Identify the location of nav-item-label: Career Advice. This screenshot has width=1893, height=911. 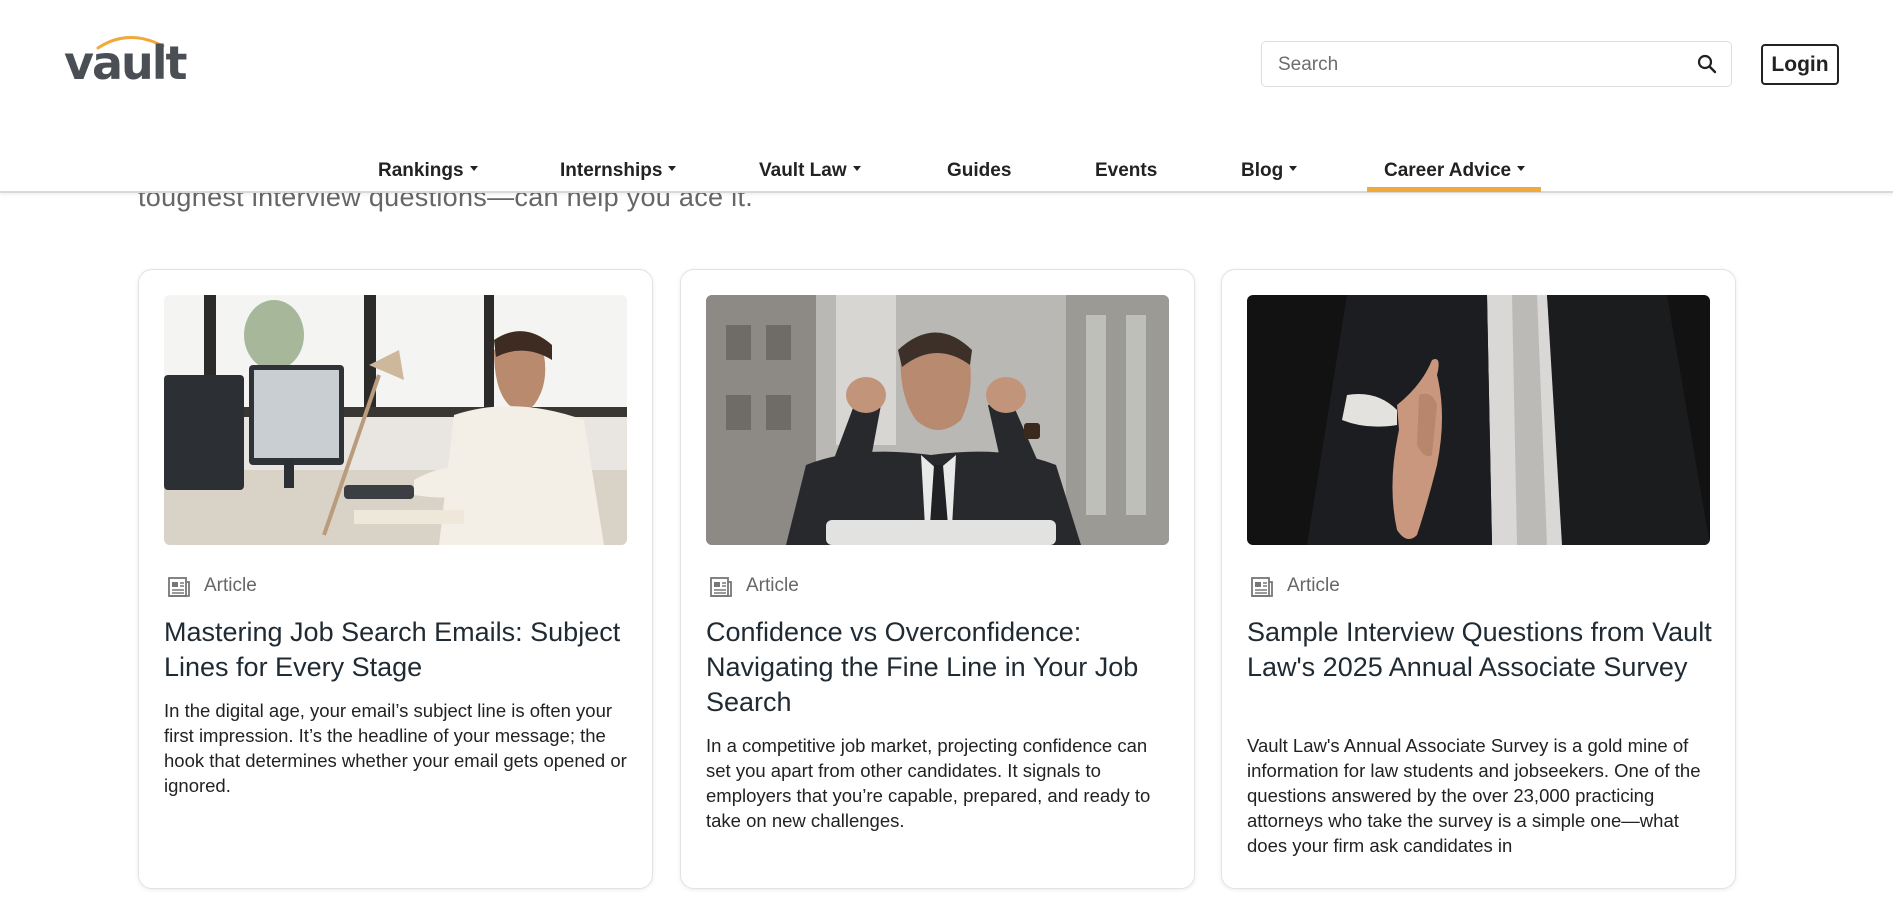
(1448, 170).